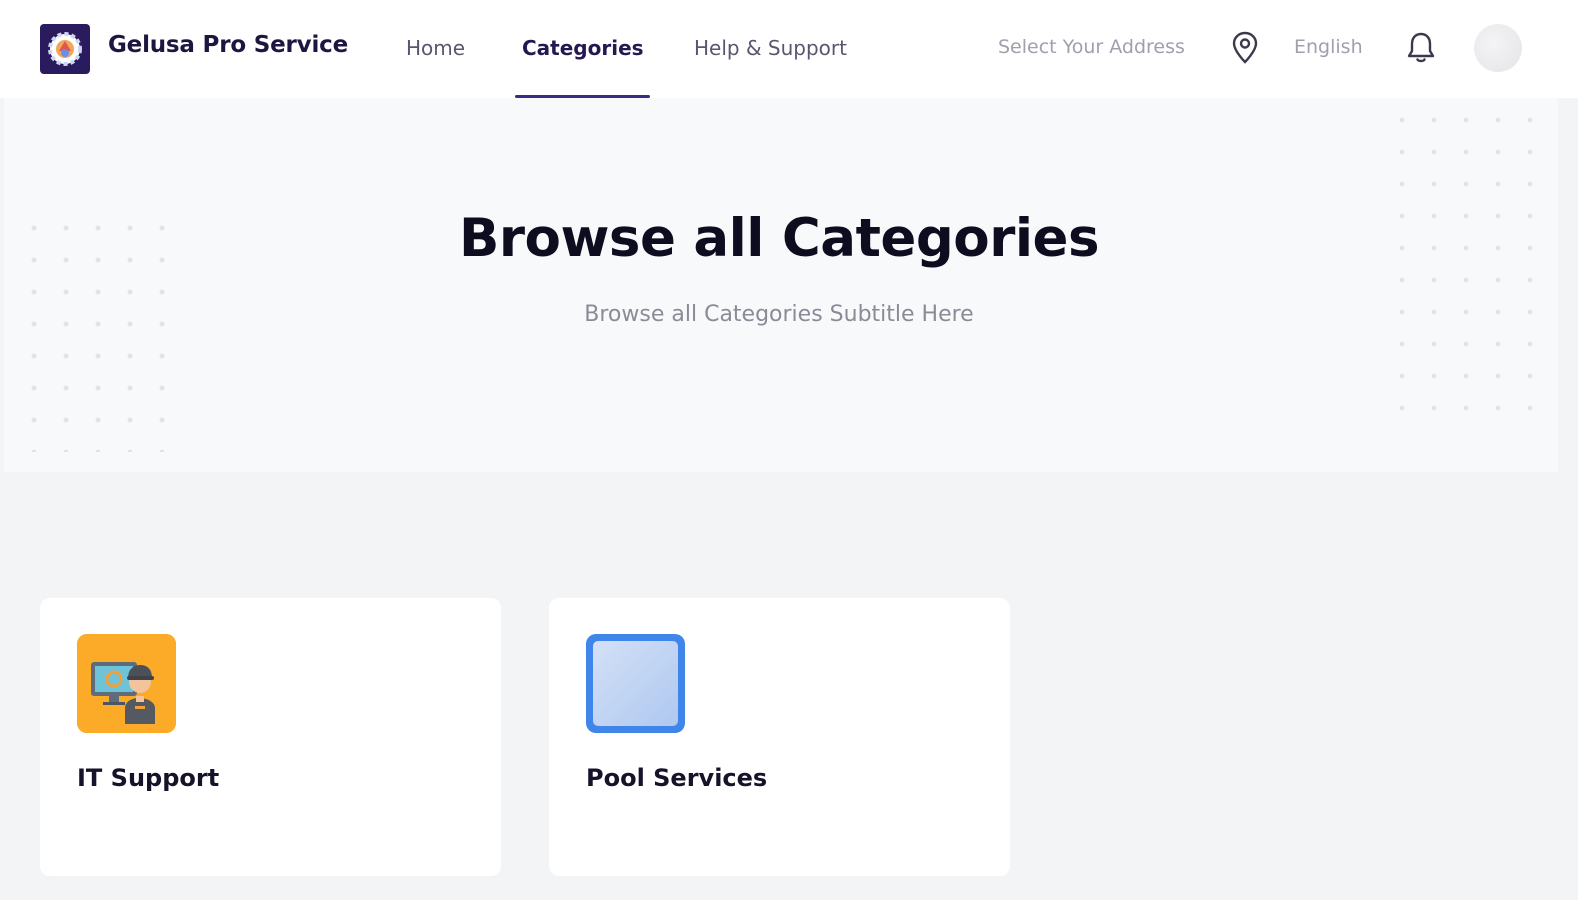 The width and height of the screenshot is (1578, 900). I want to click on nav-home: Home, so click(435, 48).